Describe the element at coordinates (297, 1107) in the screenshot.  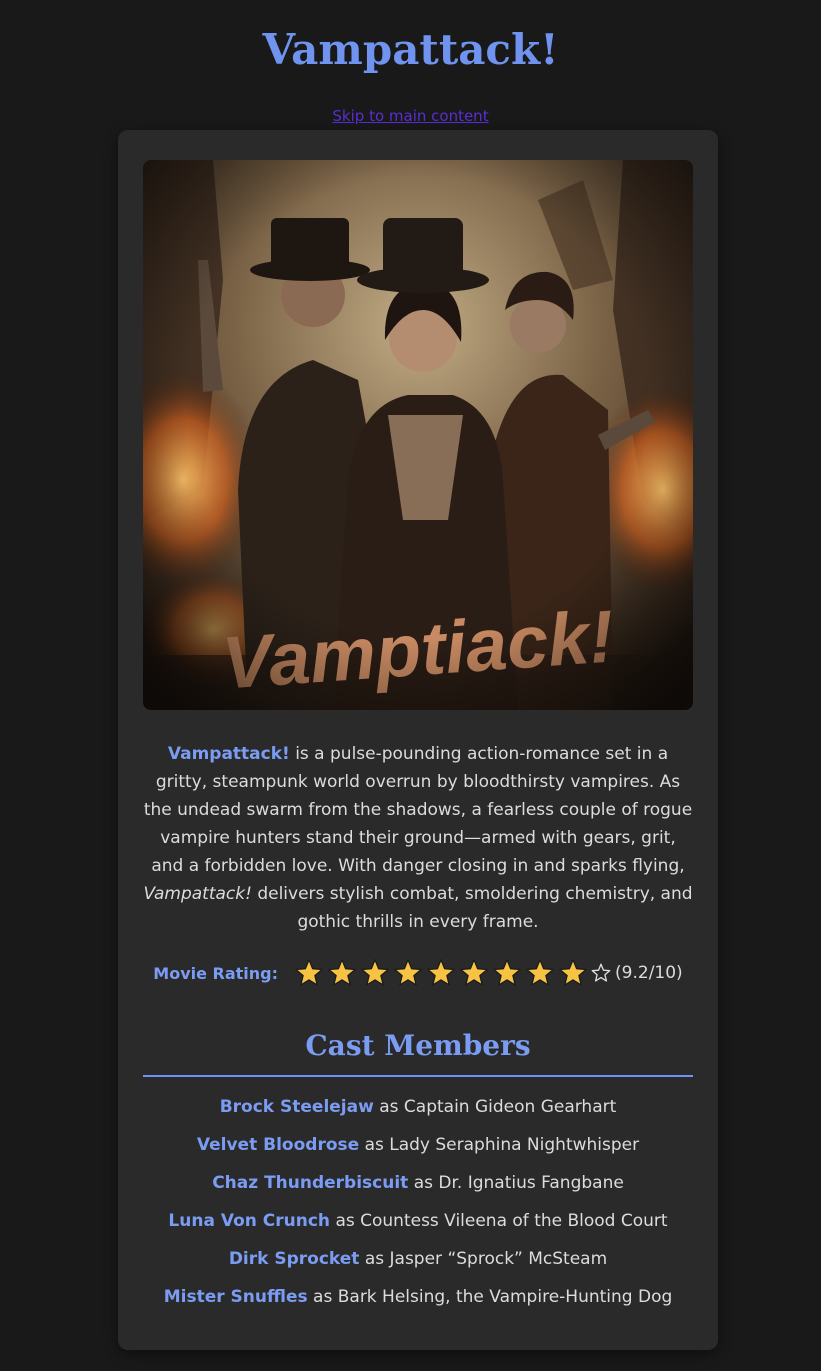
I see `cast-actor-link: Brock Steelejaw` at that location.